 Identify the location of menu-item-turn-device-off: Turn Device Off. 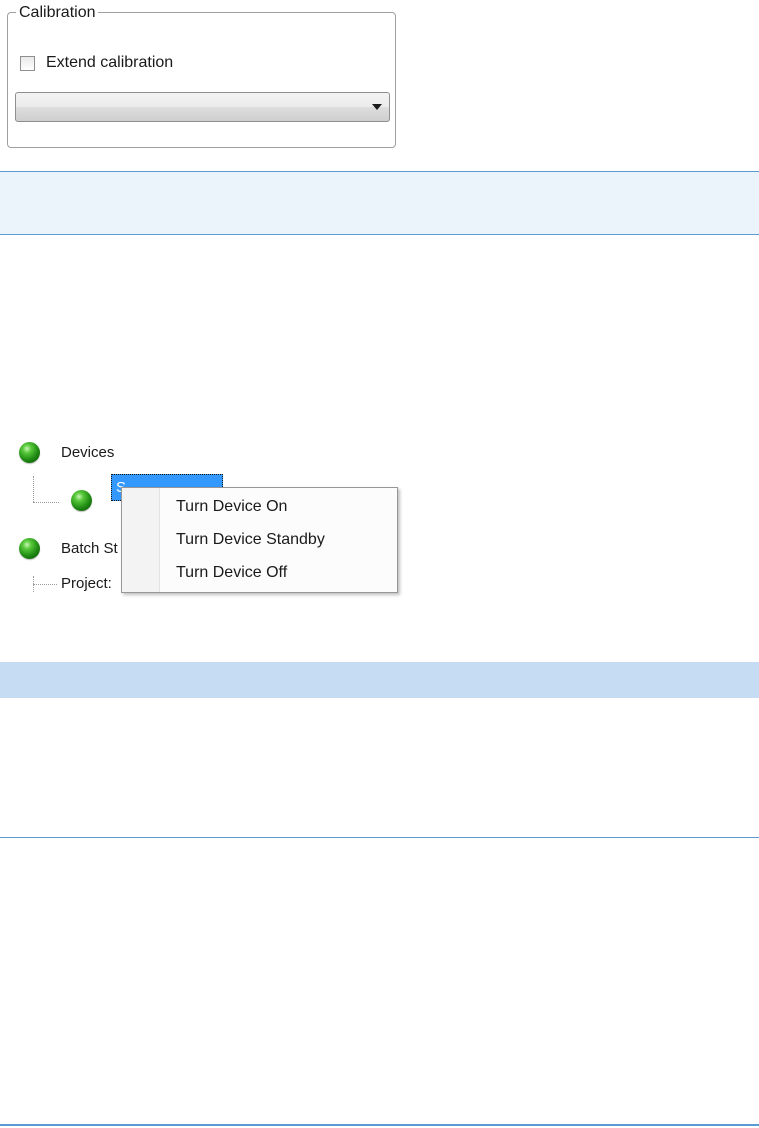
(231, 573).